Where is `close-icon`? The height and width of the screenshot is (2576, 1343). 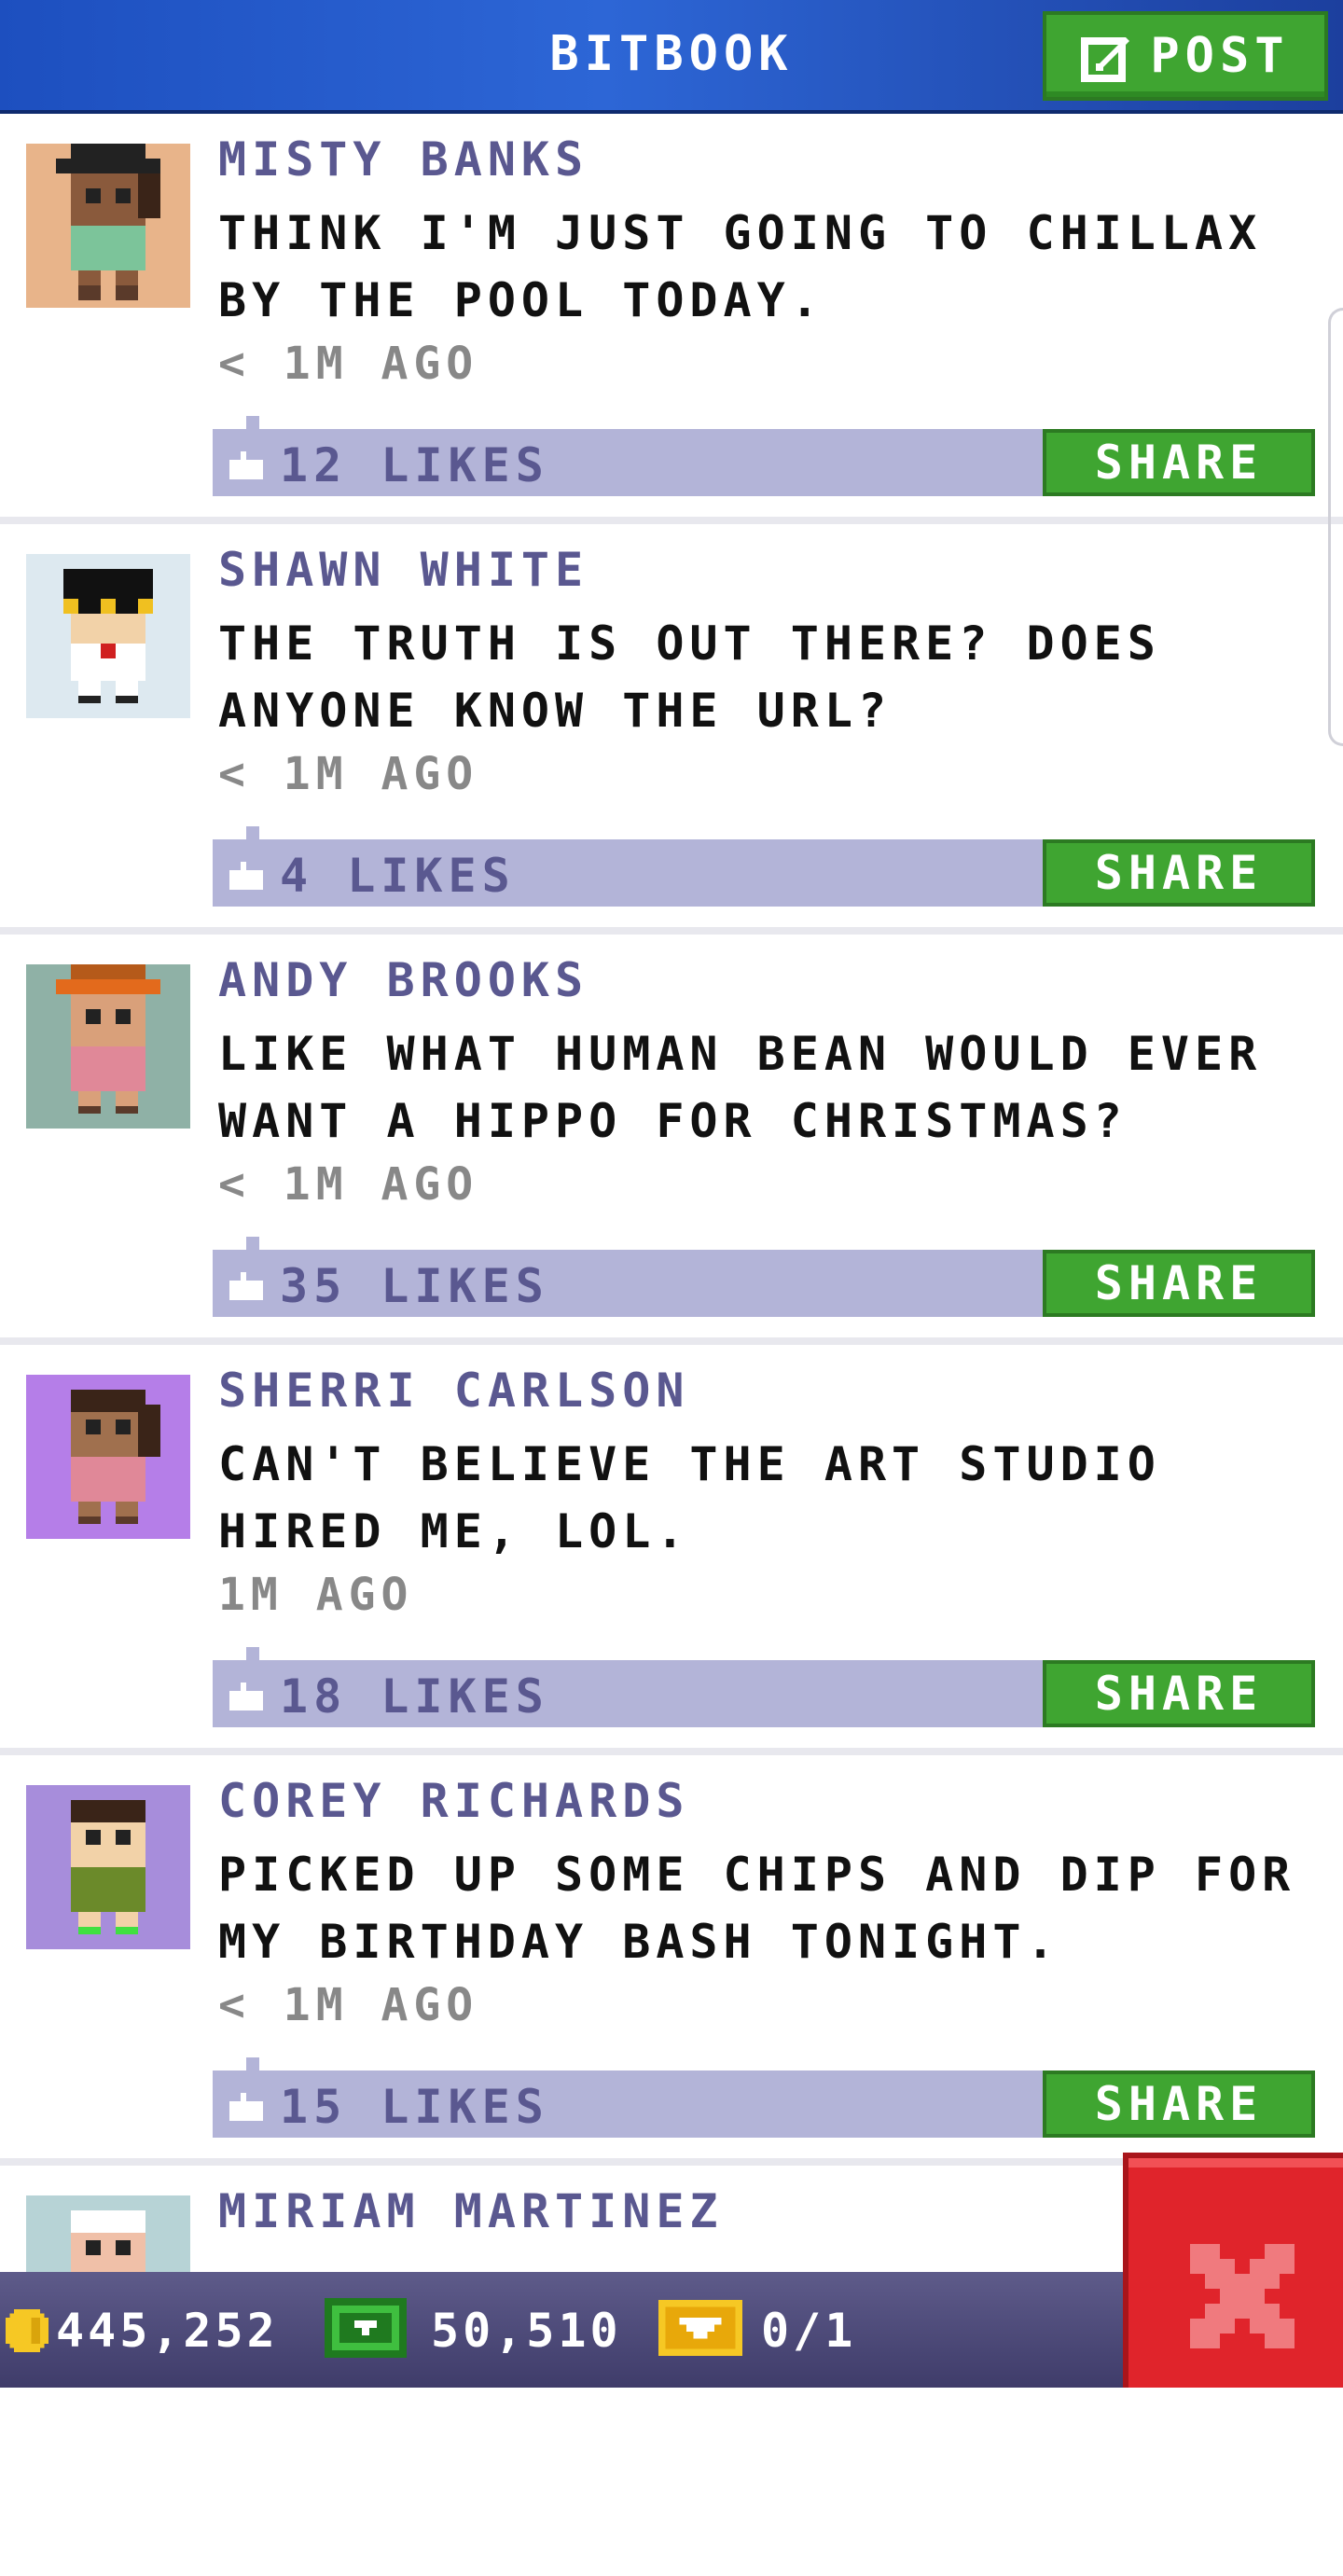 close-icon is located at coordinates (1242, 2296).